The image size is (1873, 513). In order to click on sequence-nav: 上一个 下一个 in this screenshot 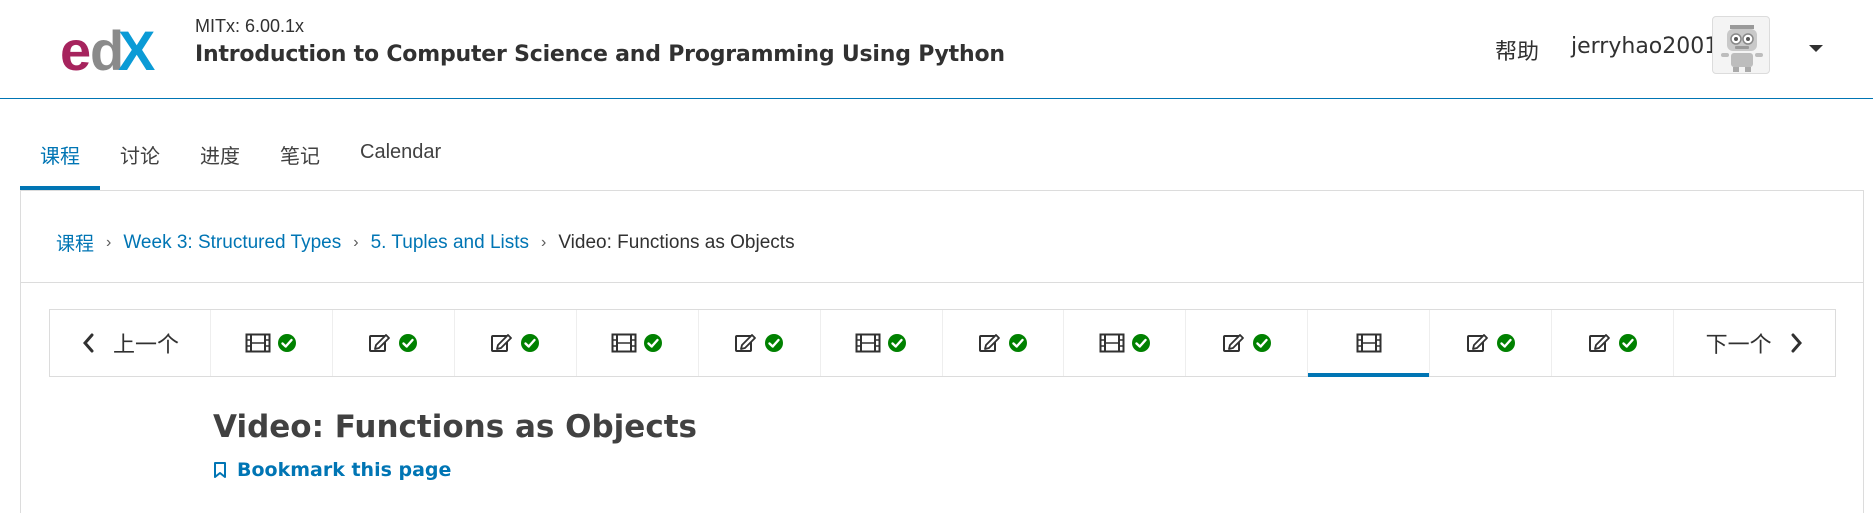, I will do `click(942, 343)`.